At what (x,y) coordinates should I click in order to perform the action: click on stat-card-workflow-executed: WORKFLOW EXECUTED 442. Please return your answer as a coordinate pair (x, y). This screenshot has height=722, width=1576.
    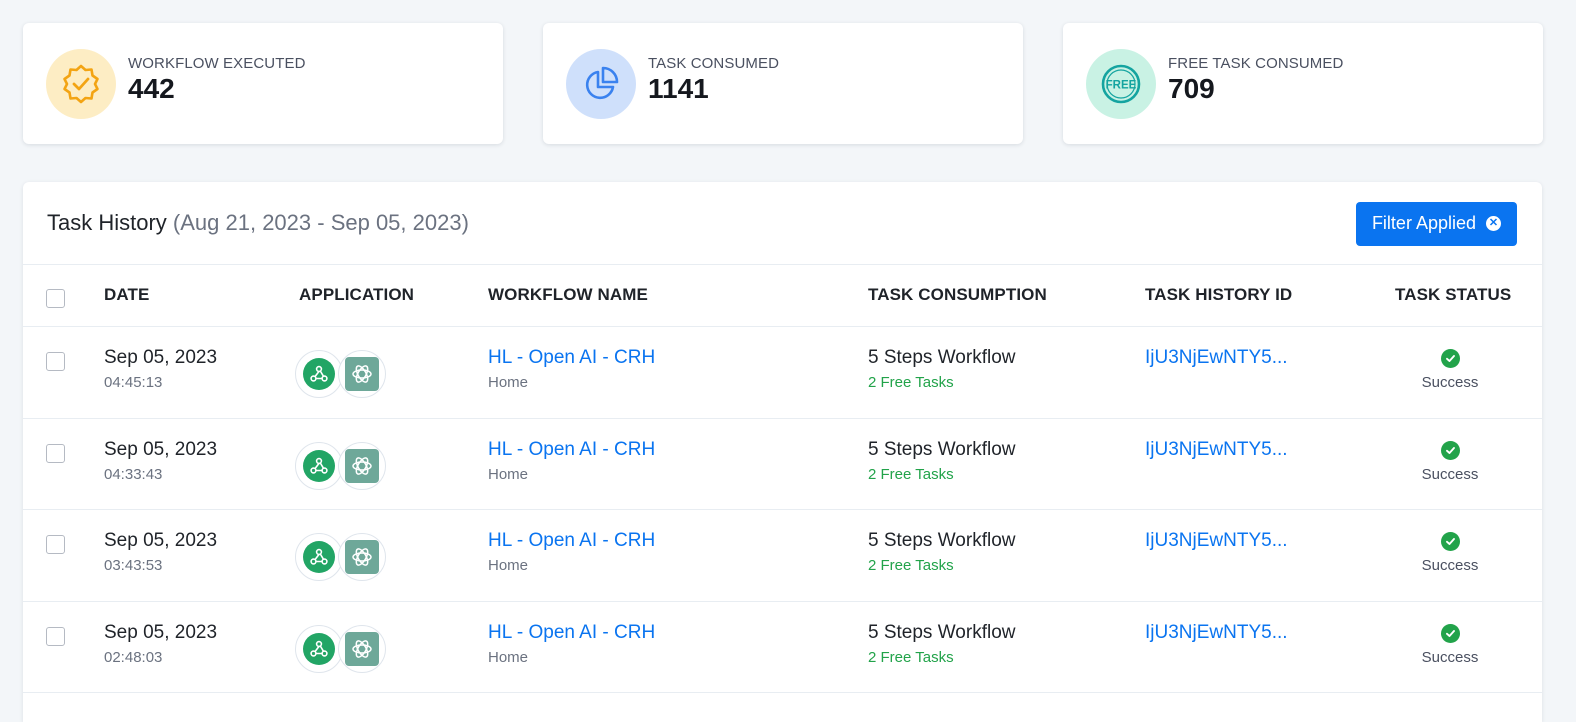
    Looking at the image, I should click on (263, 83).